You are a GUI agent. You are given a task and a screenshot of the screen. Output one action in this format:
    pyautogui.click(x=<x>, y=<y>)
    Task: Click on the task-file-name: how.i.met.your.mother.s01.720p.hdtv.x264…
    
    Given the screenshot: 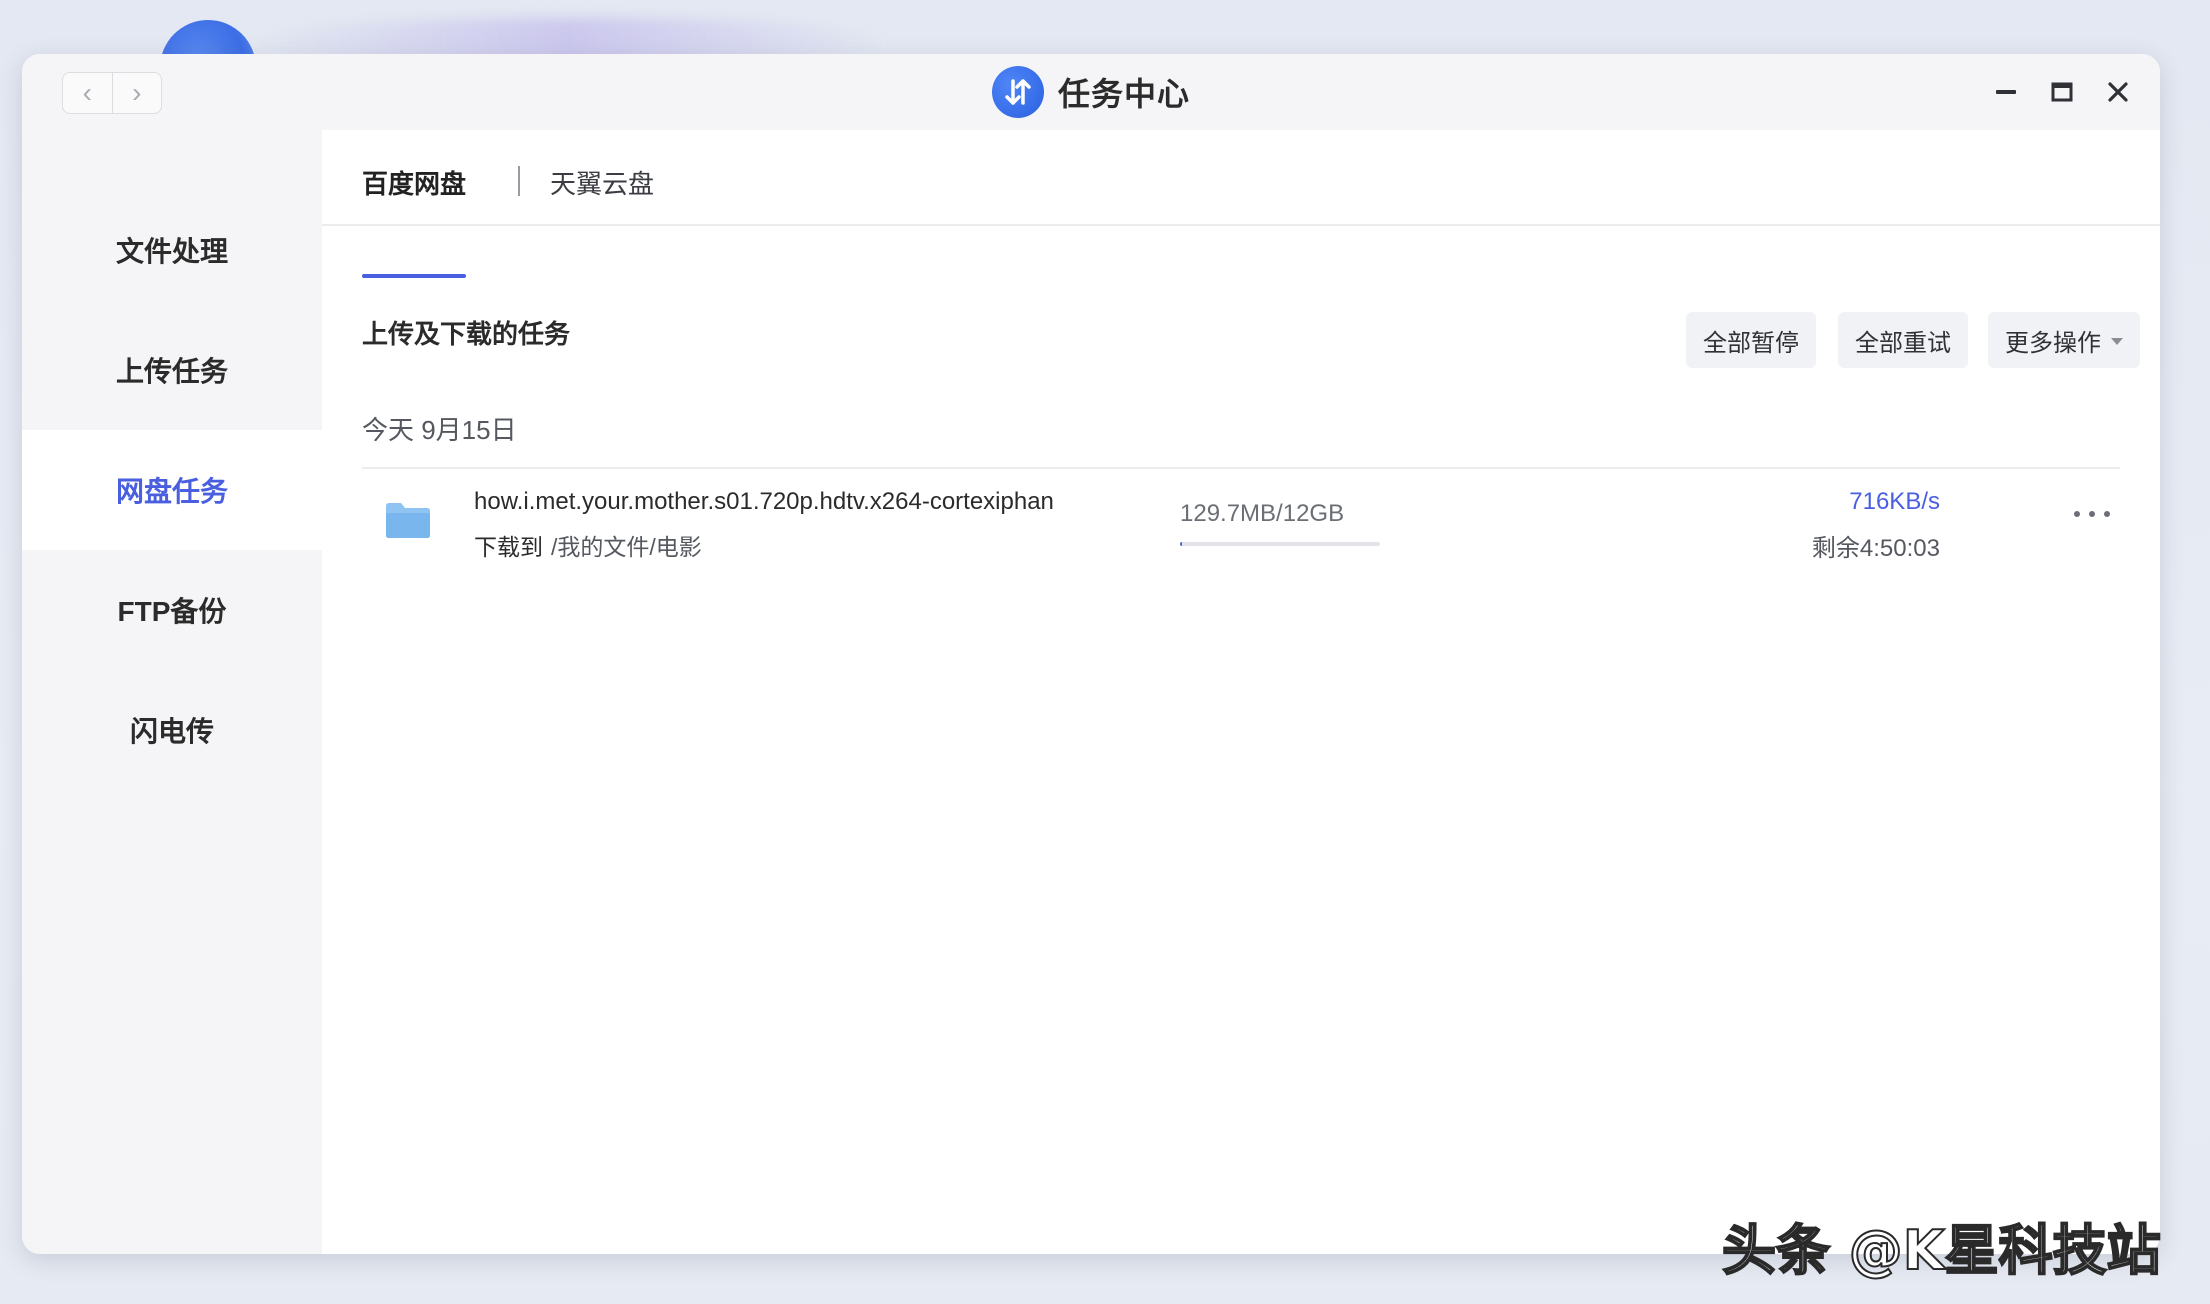 What is the action you would take?
    pyautogui.click(x=764, y=501)
    